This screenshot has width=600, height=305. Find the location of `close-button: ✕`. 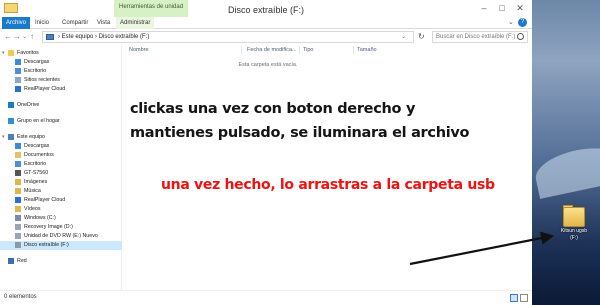

close-button: ✕ is located at coordinates (520, 8).